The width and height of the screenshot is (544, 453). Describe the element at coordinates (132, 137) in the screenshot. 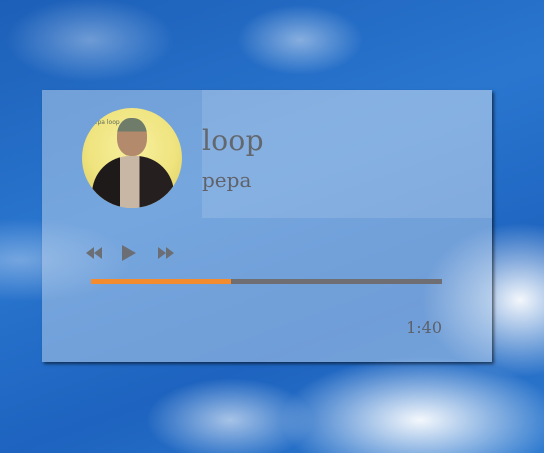

I see `cover-figure-head` at that location.